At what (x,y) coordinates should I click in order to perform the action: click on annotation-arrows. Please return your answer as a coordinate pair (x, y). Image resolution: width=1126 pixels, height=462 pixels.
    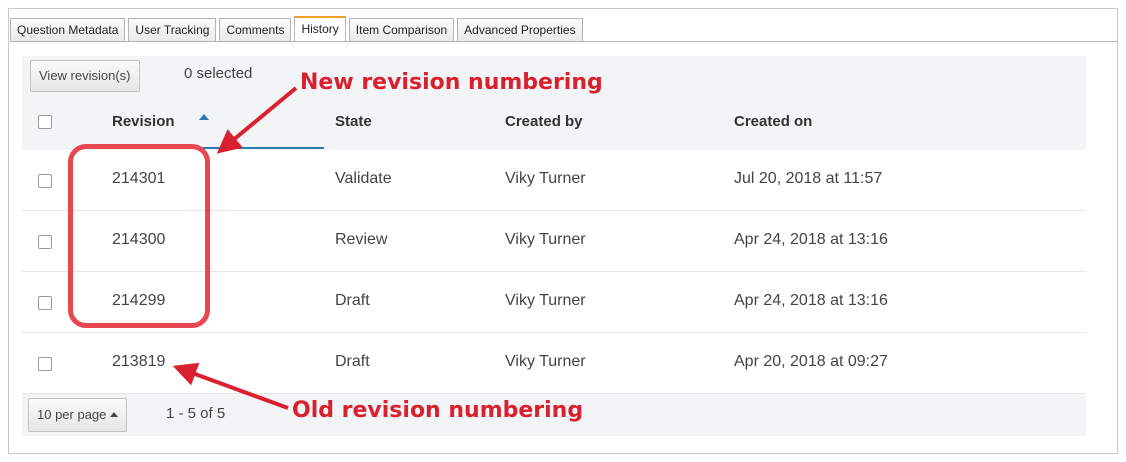
    Looking at the image, I should click on (235, 248).